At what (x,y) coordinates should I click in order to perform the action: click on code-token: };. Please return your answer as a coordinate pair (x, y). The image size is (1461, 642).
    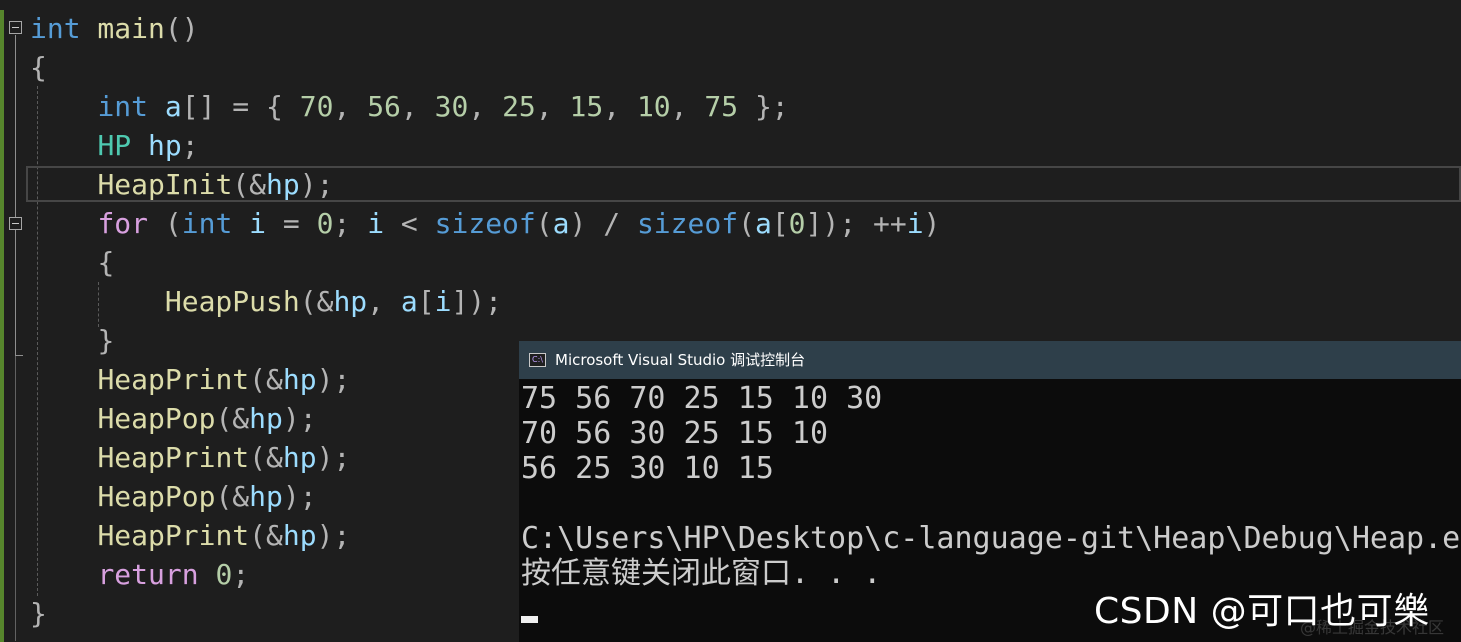
    Looking at the image, I should click on (763, 106).